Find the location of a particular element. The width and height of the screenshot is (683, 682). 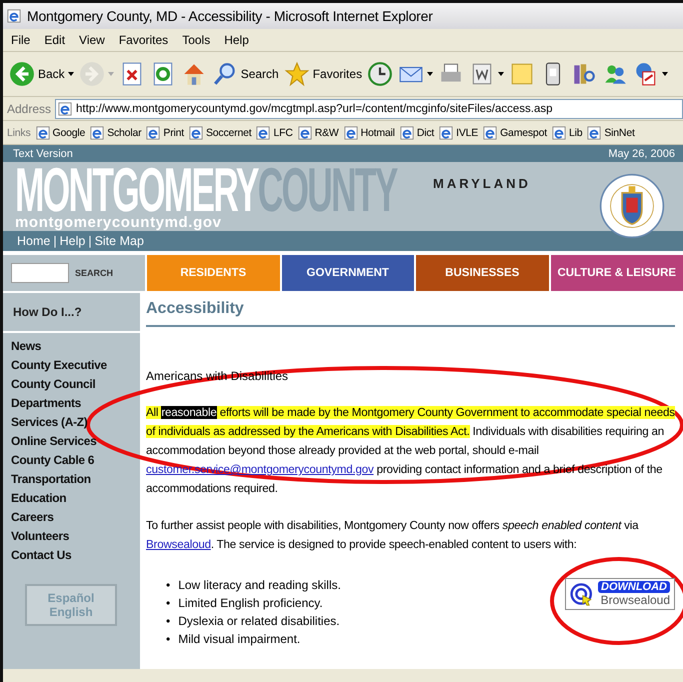

links-label: Links is located at coordinates (19, 132).